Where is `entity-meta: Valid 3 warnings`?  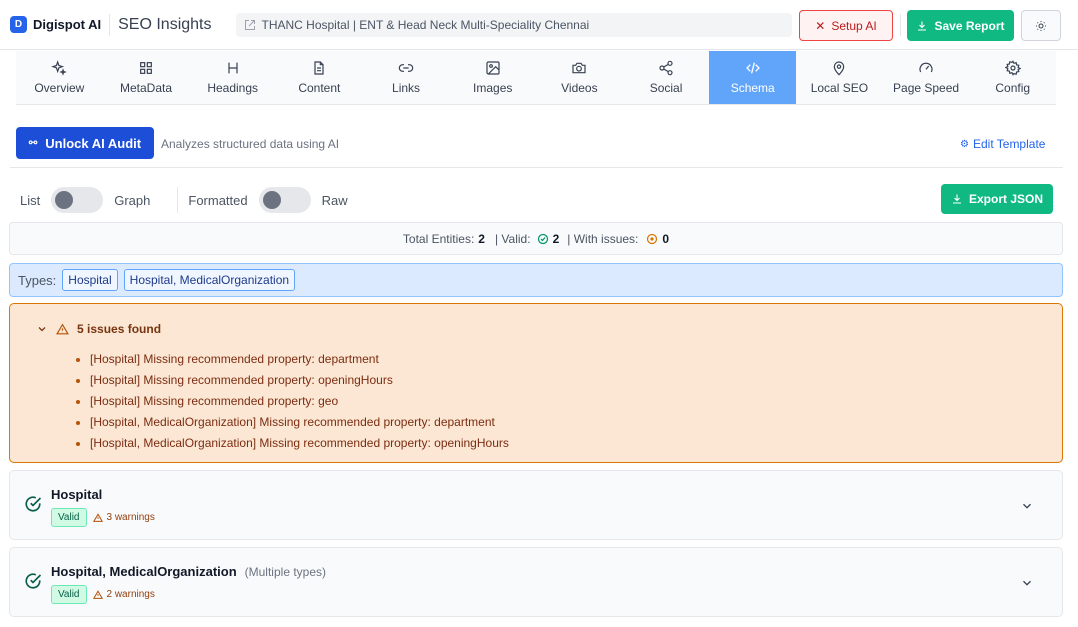
entity-meta: Valid 3 warnings is located at coordinates (103, 517).